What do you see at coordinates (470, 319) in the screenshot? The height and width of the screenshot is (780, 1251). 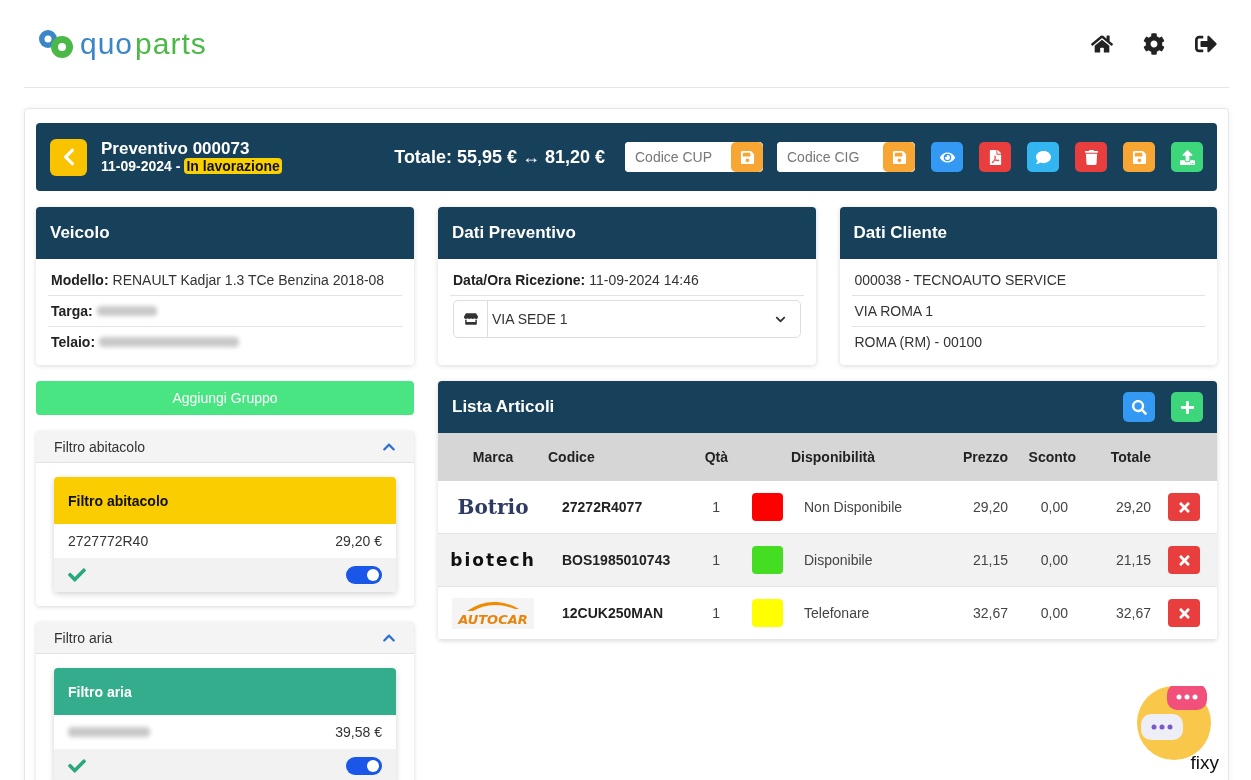 I see `store-icon` at bounding box center [470, 319].